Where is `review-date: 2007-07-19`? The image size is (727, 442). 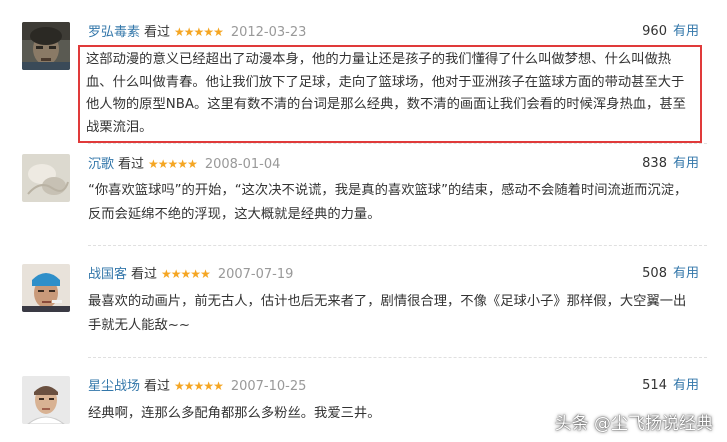
review-date: 2007-07-19 is located at coordinates (255, 274).